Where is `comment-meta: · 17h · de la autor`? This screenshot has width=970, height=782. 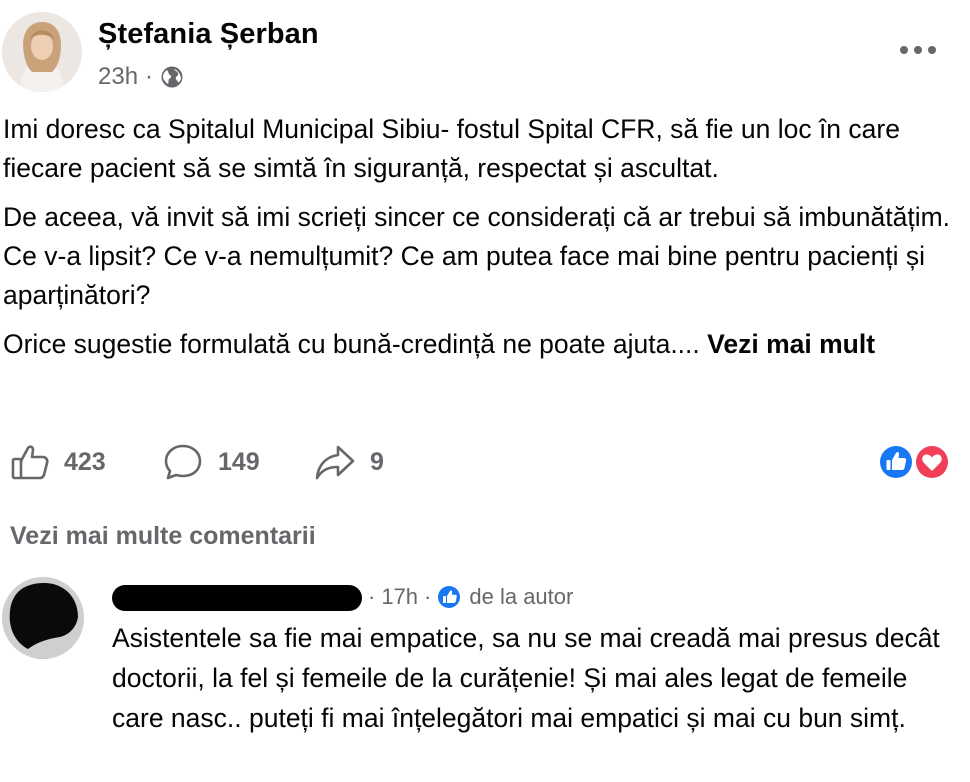
comment-meta: · 17h · de la autor is located at coordinates (470, 597).